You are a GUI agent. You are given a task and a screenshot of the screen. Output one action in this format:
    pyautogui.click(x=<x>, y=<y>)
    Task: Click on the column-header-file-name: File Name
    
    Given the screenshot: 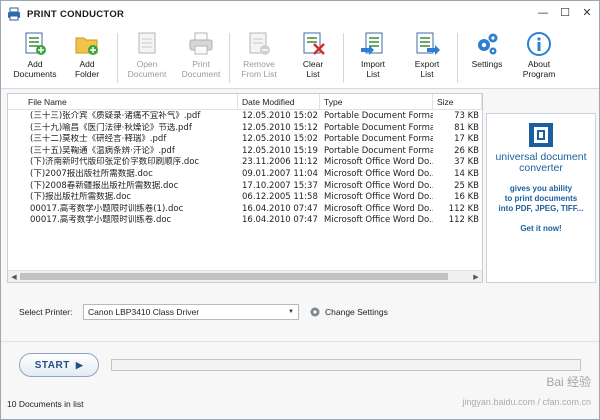 What is the action you would take?
    pyautogui.click(x=131, y=102)
    